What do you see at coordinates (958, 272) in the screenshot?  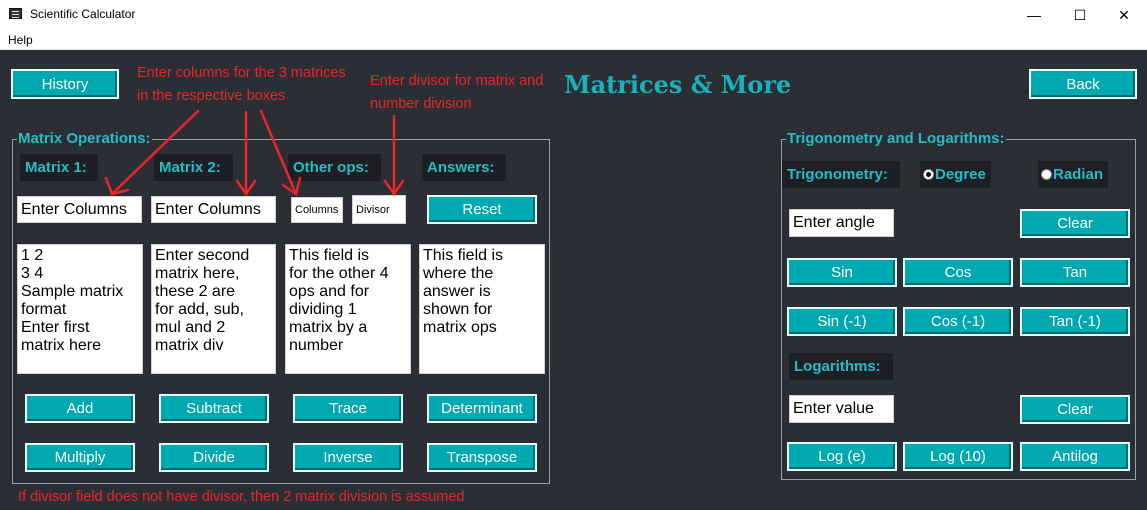 I see `cos-button: Cos` at bounding box center [958, 272].